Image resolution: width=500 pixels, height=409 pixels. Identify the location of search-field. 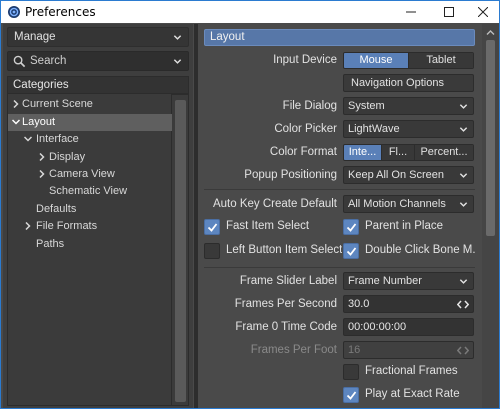
(98, 61).